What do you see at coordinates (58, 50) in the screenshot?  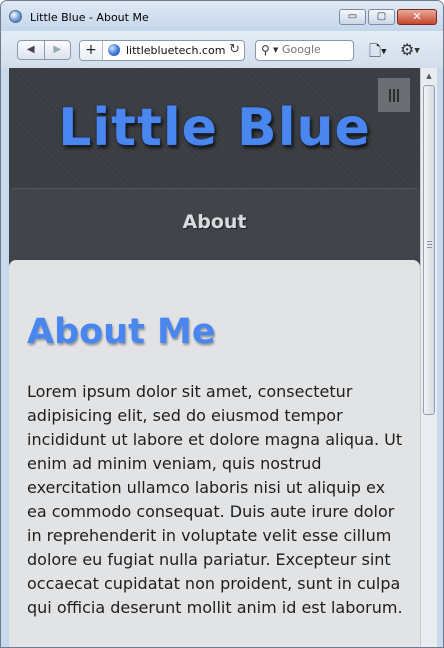 I see `forward-button: ▶` at bounding box center [58, 50].